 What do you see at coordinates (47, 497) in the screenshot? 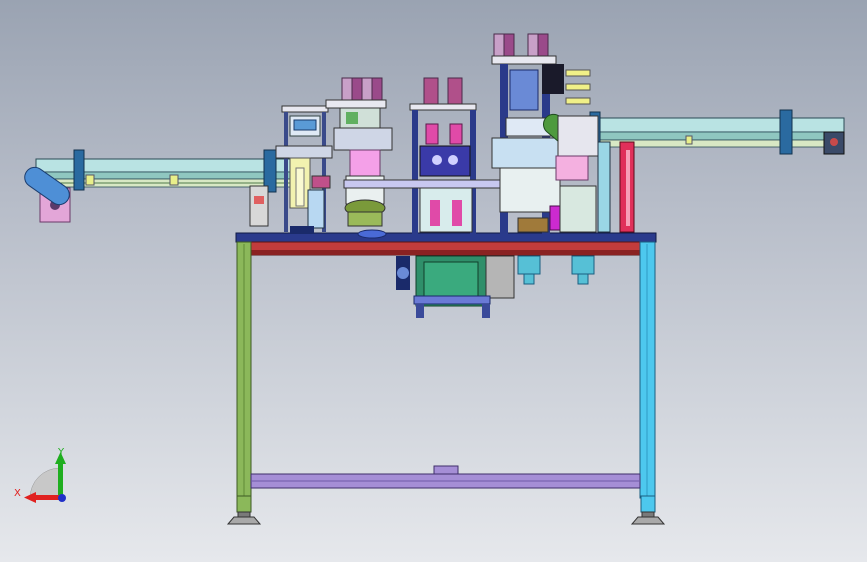
I see `x-axis-arrow` at bounding box center [47, 497].